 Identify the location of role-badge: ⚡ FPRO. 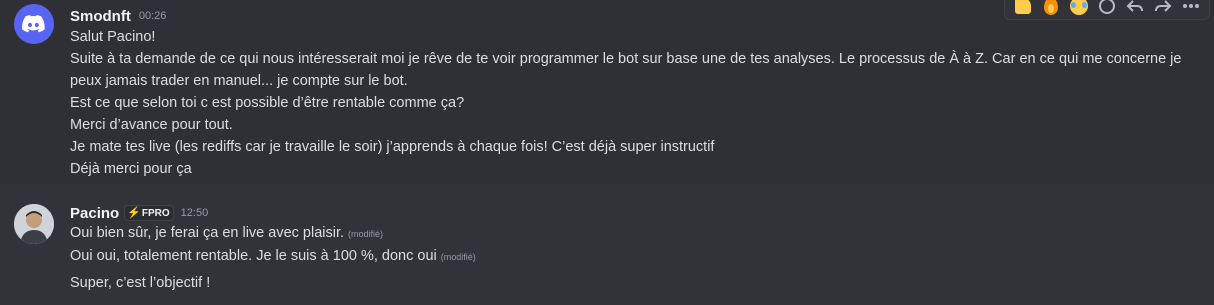
(149, 213).